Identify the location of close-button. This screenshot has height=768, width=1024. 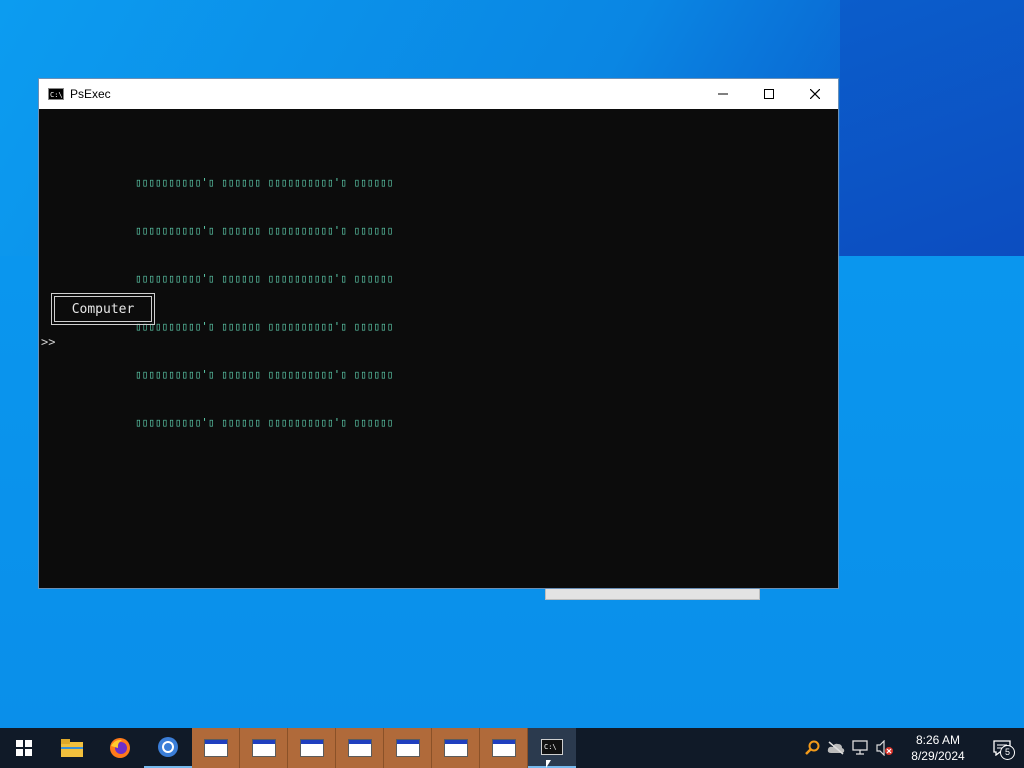
(815, 94).